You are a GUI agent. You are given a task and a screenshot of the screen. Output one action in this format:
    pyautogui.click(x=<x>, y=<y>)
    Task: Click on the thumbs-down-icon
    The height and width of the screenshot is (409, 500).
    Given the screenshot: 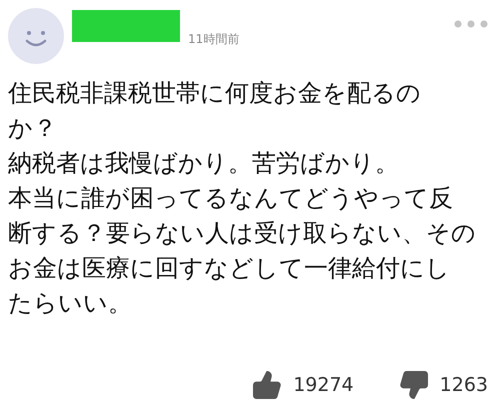 What is the action you would take?
    pyautogui.click(x=414, y=385)
    